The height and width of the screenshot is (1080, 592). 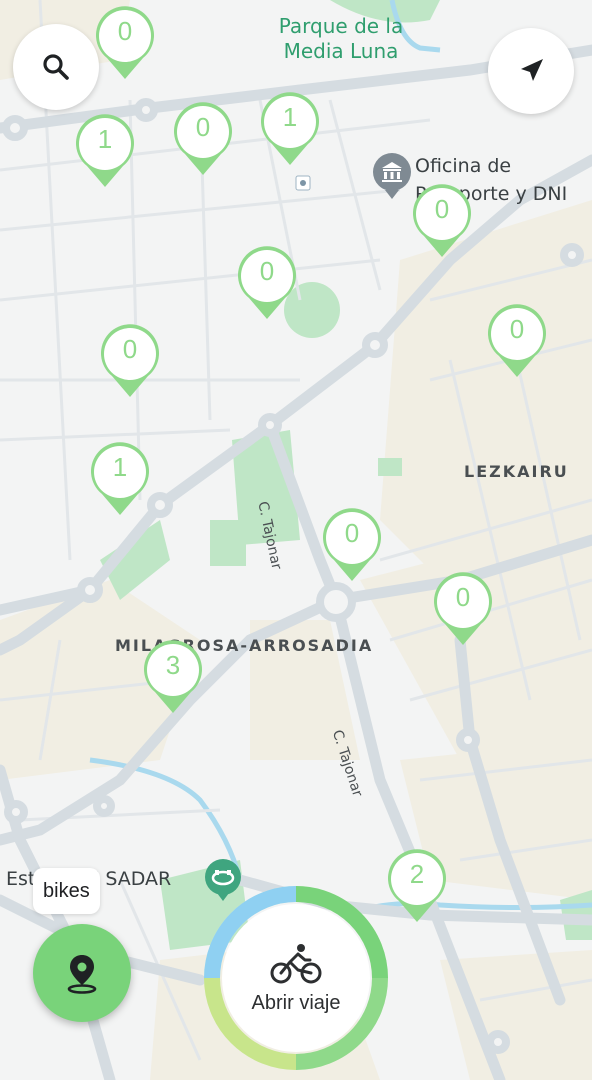 What do you see at coordinates (296, 963) in the screenshot?
I see `bicycle-rider-icon` at bounding box center [296, 963].